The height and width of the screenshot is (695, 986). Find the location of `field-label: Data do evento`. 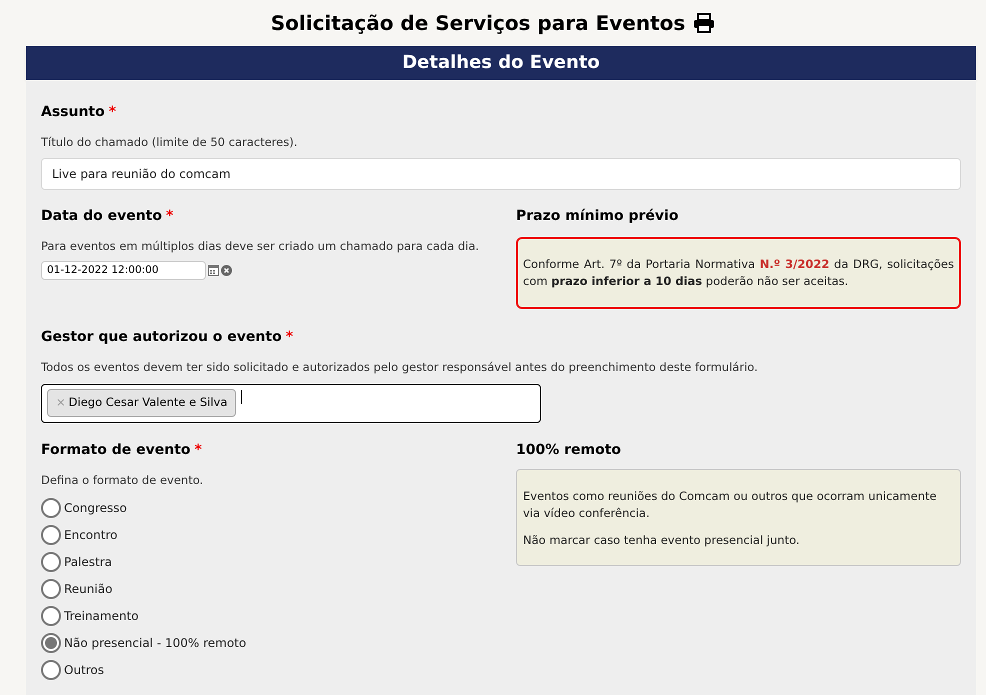

field-label: Data do evento is located at coordinates (101, 216).